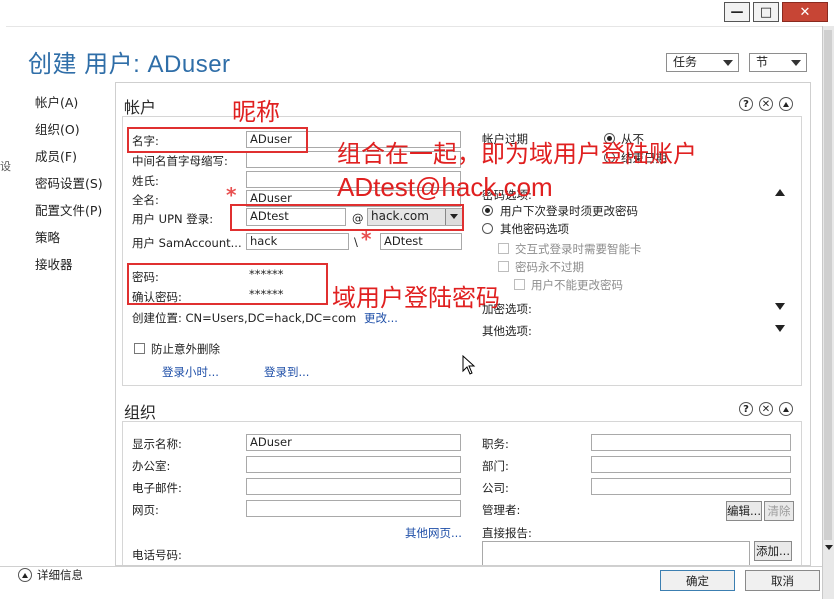 Image resolution: width=834 pixels, height=600 pixels. I want to click on annotation-box-name, so click(217, 140).